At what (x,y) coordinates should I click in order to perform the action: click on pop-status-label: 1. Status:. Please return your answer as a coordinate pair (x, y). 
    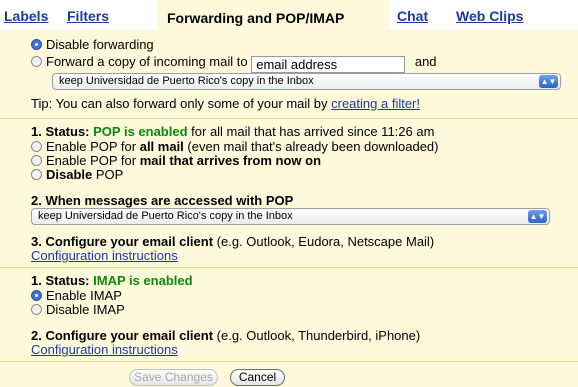
    Looking at the image, I should click on (62, 131).